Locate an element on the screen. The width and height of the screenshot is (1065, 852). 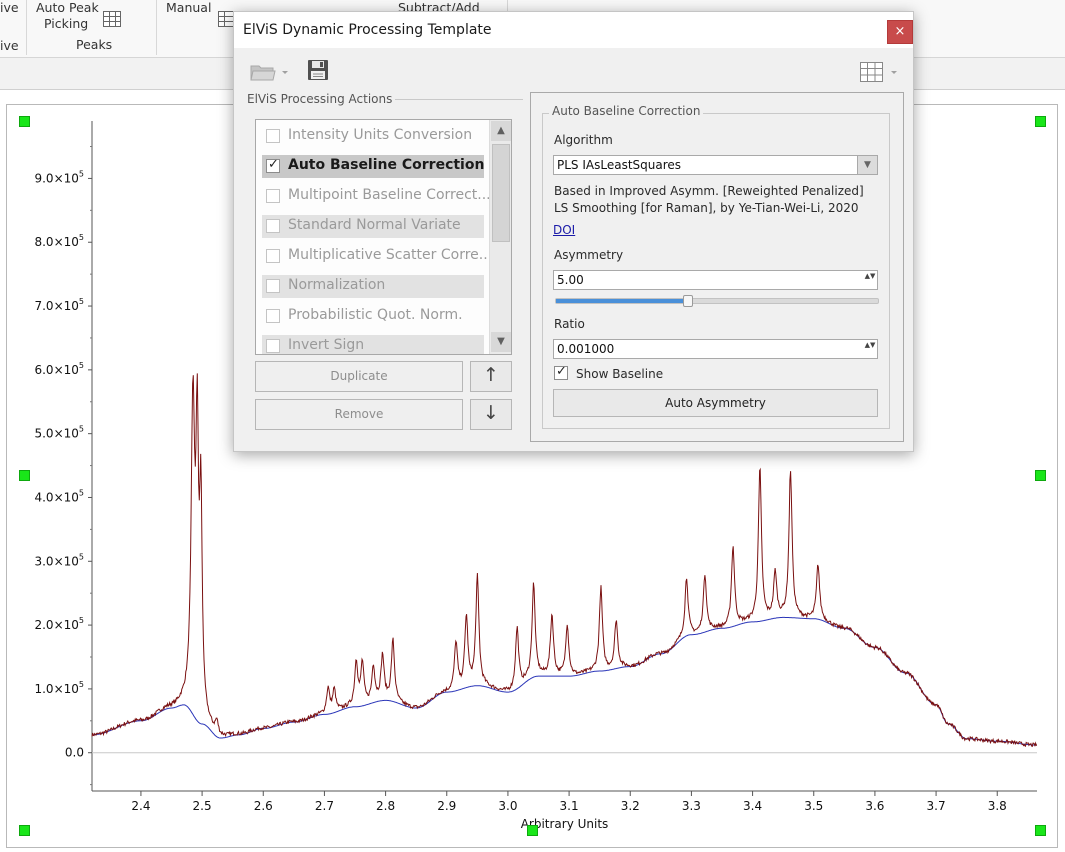
move-up-button: ↑ is located at coordinates (491, 376).